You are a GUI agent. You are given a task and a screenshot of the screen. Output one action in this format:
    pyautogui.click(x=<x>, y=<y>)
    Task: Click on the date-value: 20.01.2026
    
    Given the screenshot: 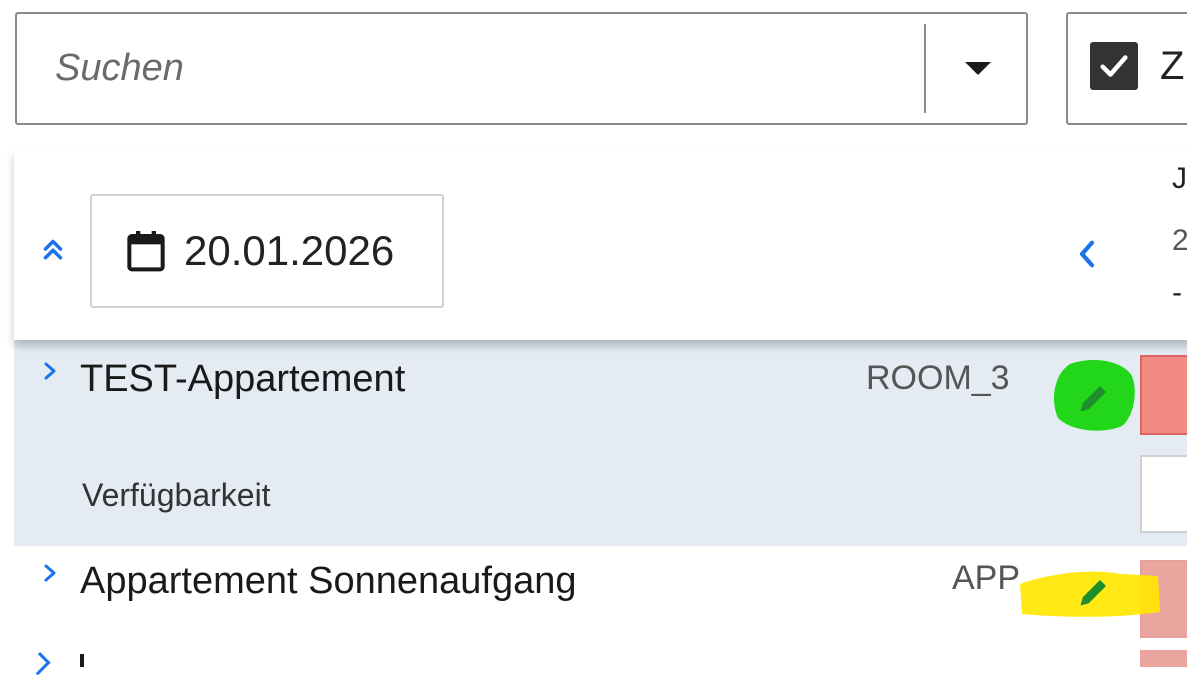 What is the action you would take?
    pyautogui.click(x=289, y=250)
    